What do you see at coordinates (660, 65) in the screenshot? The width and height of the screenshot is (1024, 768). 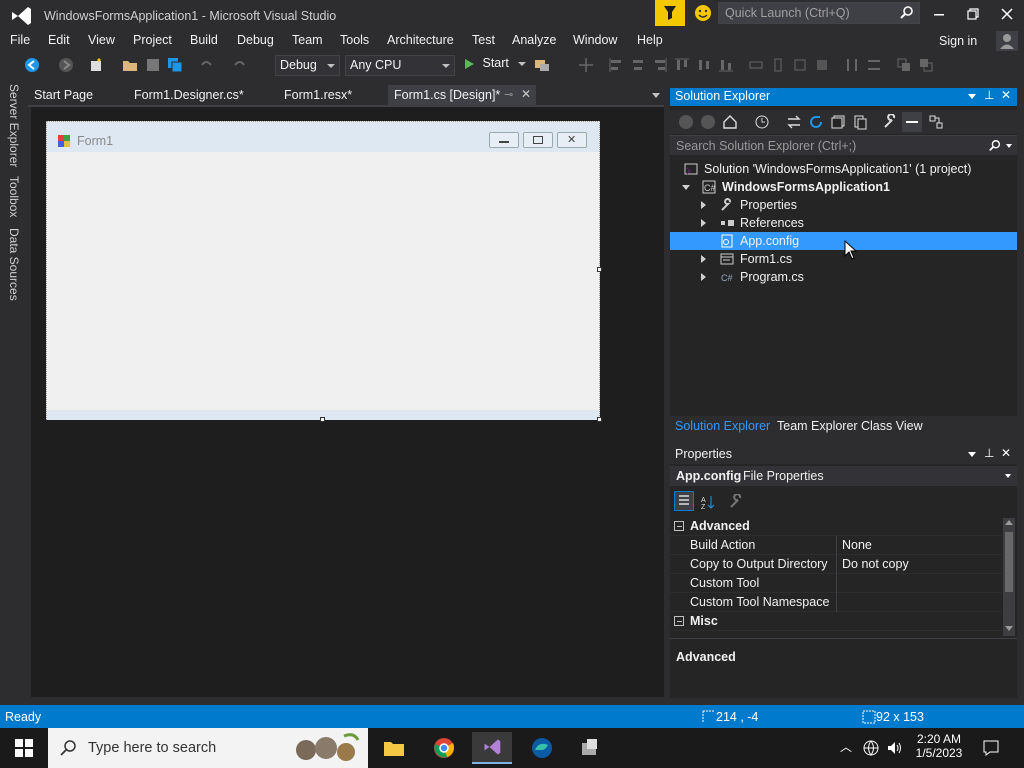 I see `align-rights-icon` at bounding box center [660, 65].